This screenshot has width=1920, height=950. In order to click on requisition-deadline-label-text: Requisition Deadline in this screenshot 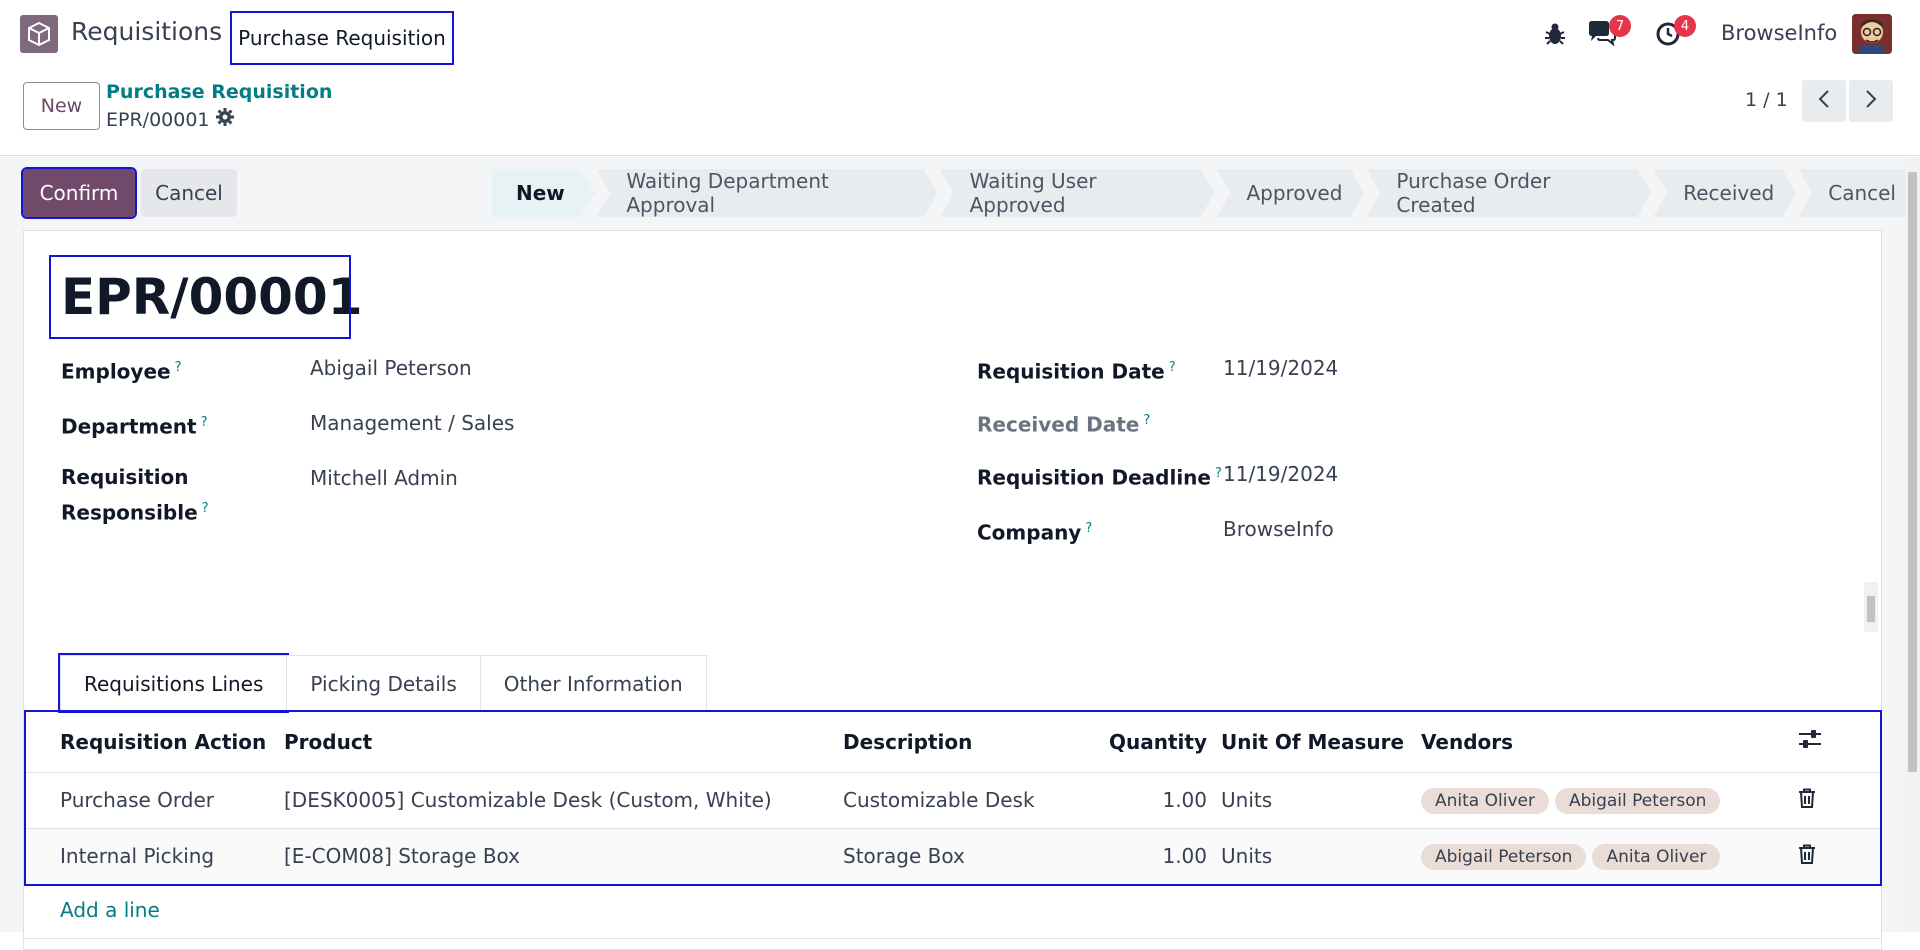, I will do `click(1094, 477)`.